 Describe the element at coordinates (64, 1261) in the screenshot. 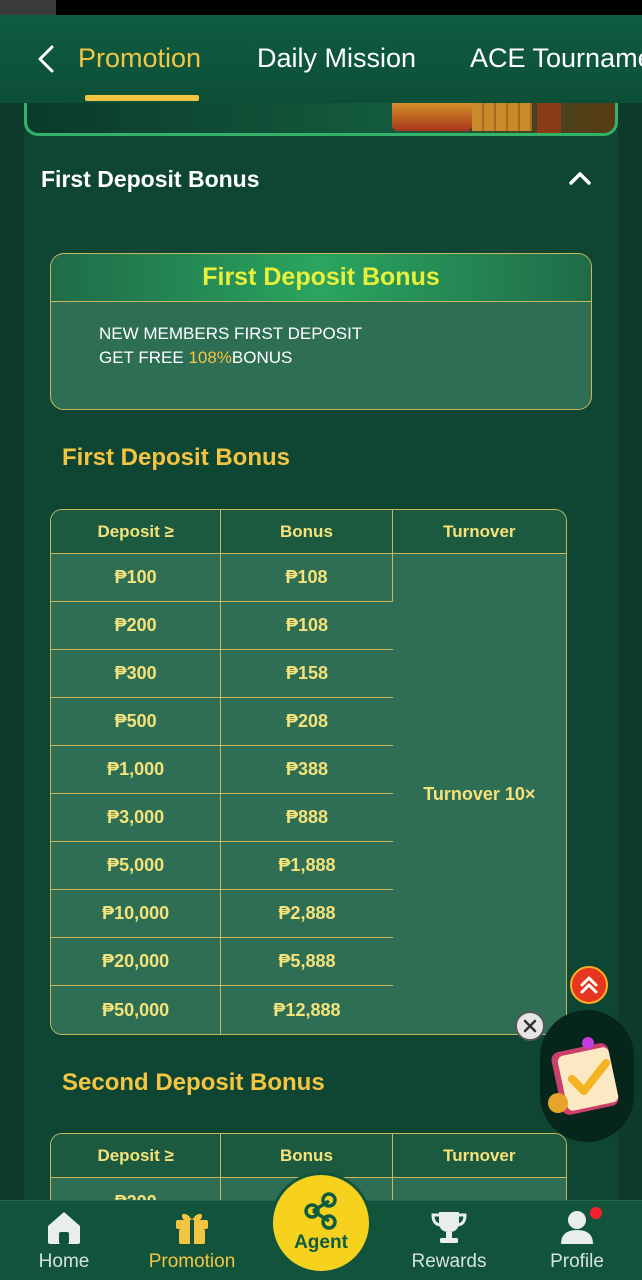

I see `nav-home-label: Home` at that location.